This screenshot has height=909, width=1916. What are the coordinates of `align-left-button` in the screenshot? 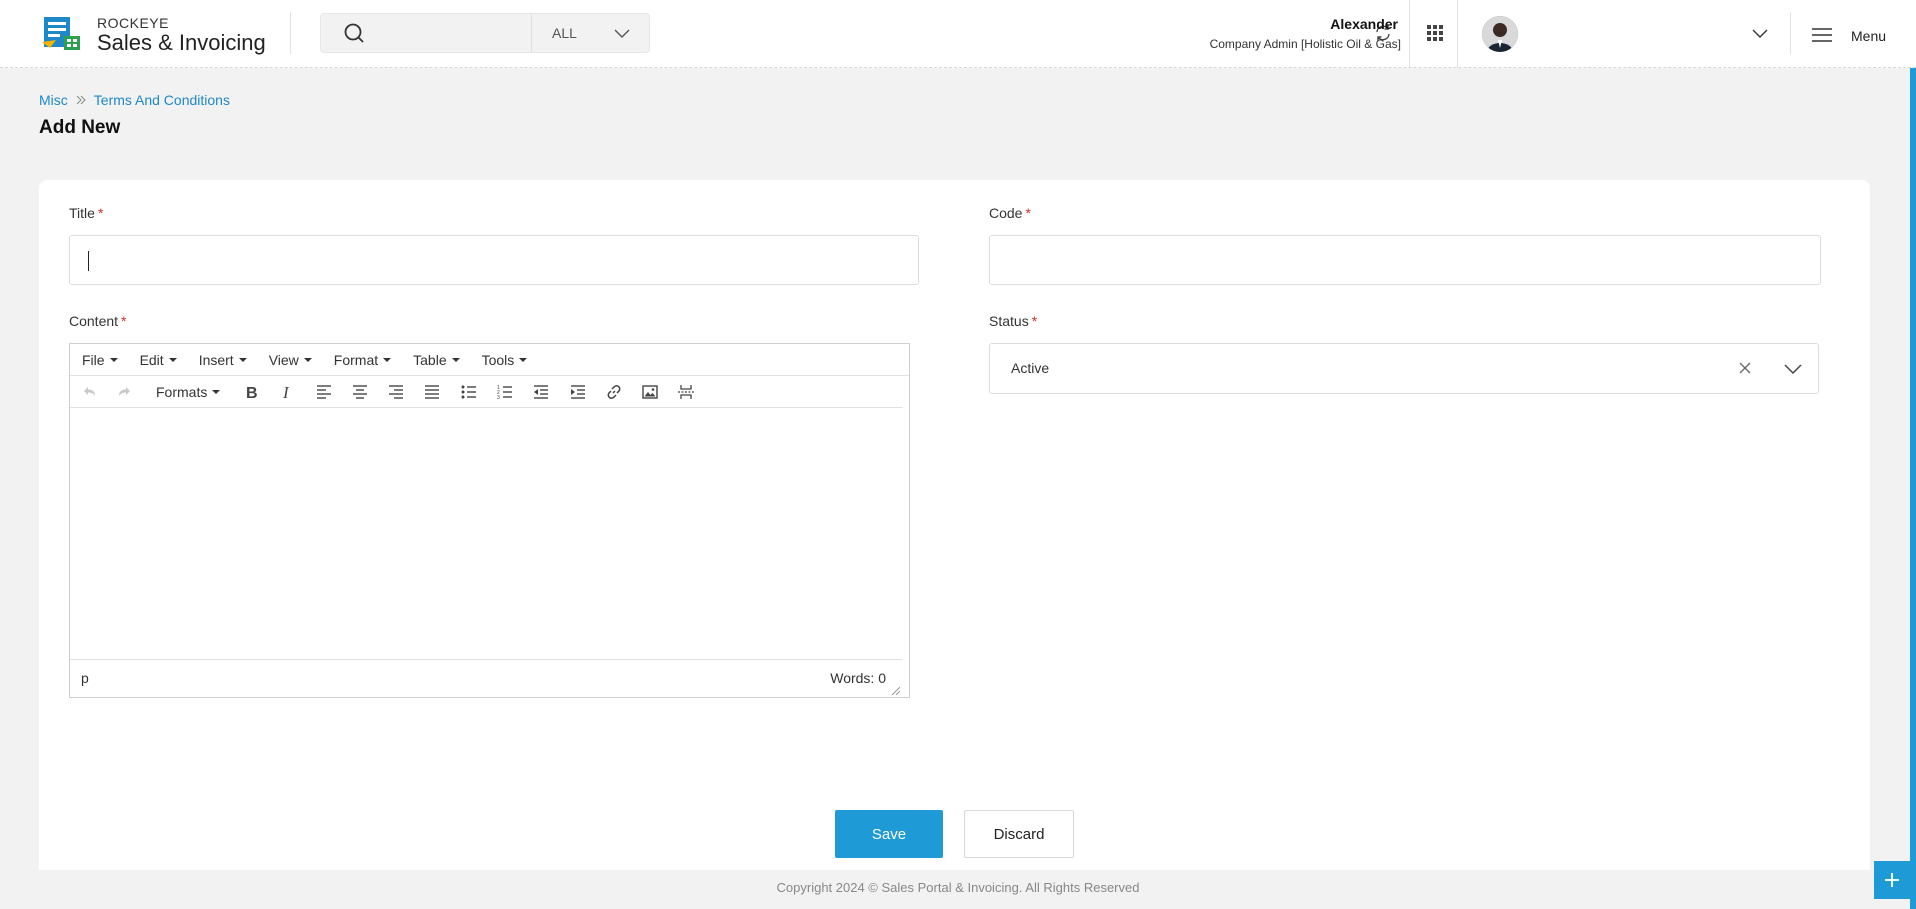 It's located at (324, 392).